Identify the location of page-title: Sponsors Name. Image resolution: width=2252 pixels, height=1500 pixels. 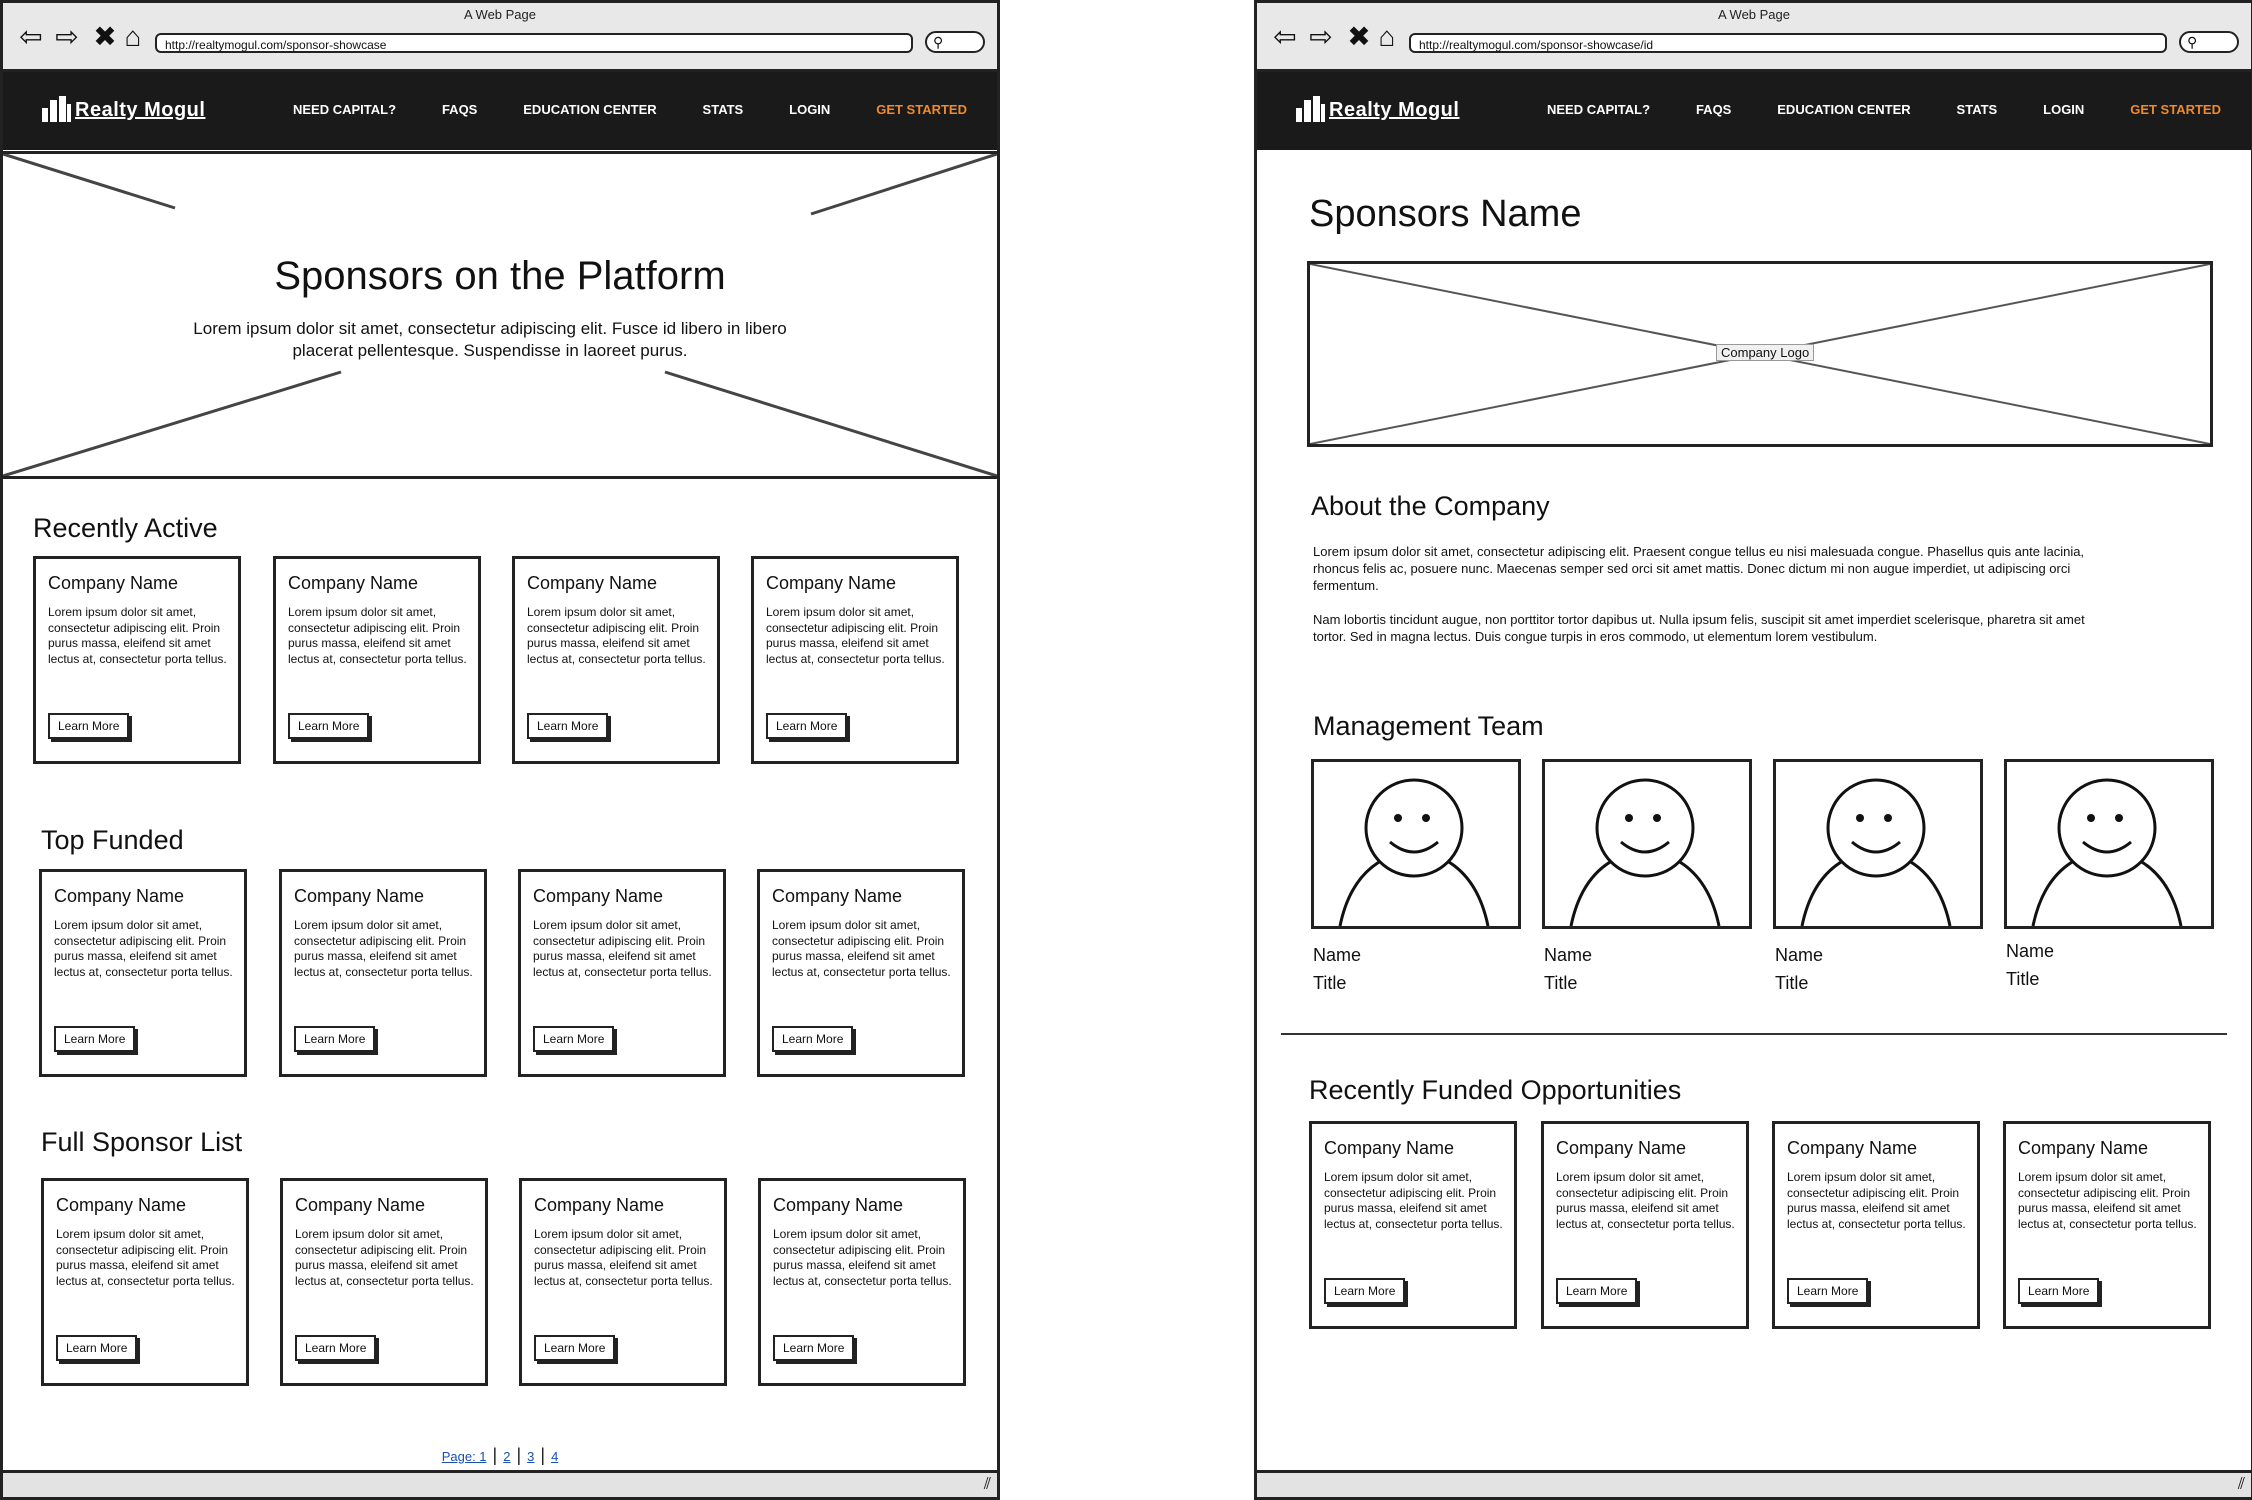
(1445, 214).